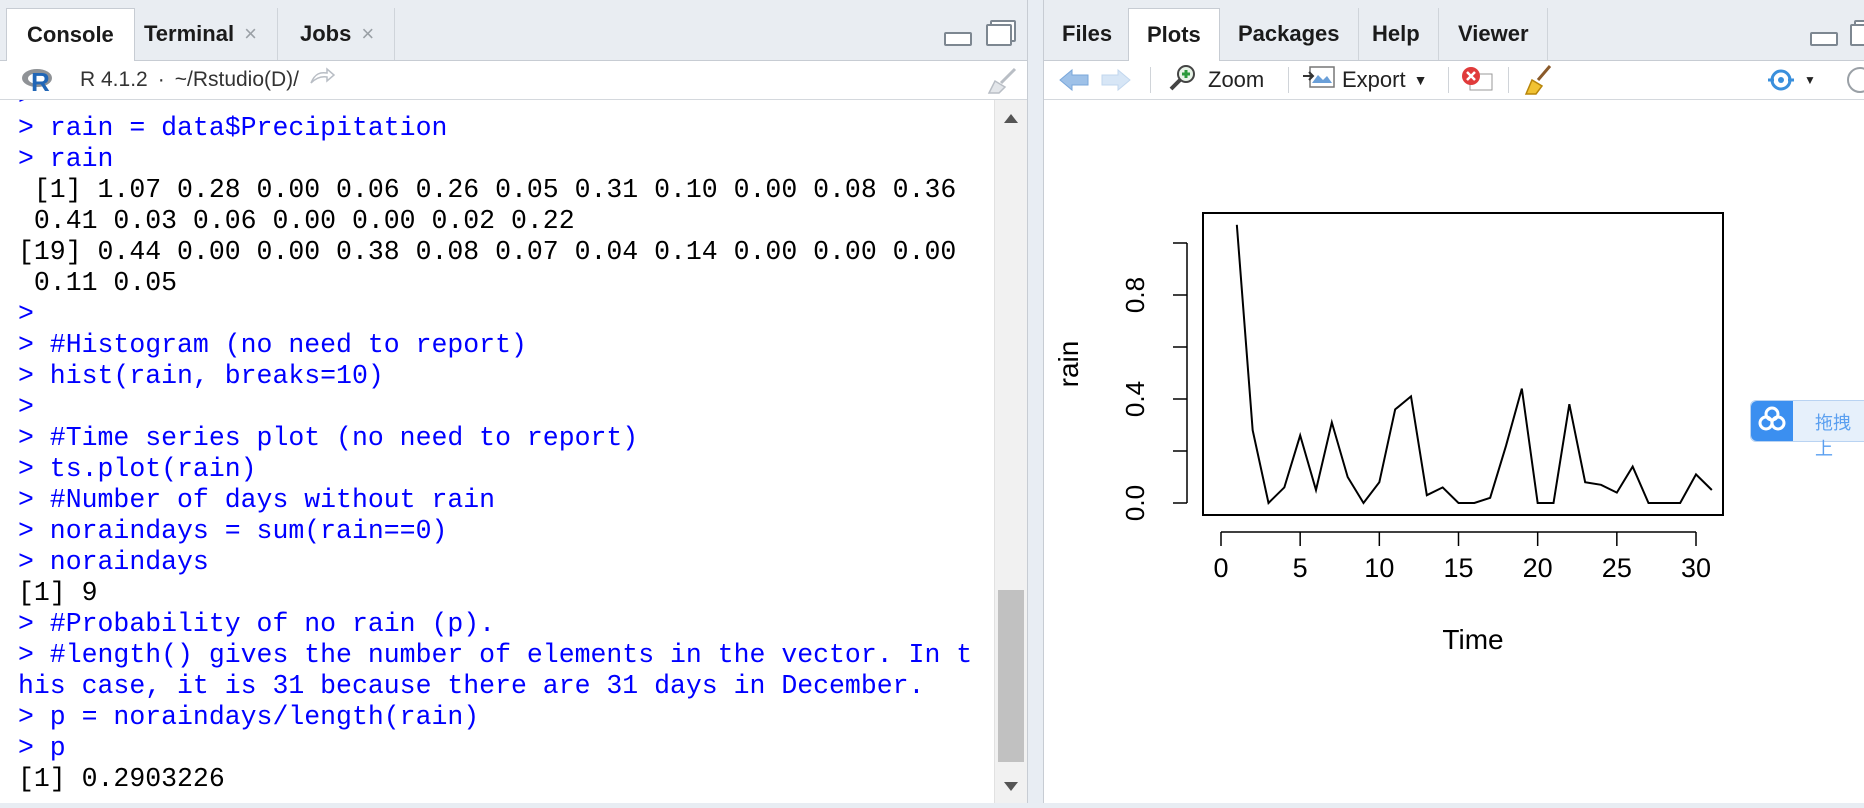  I want to click on plot-frame, so click(1463, 364).